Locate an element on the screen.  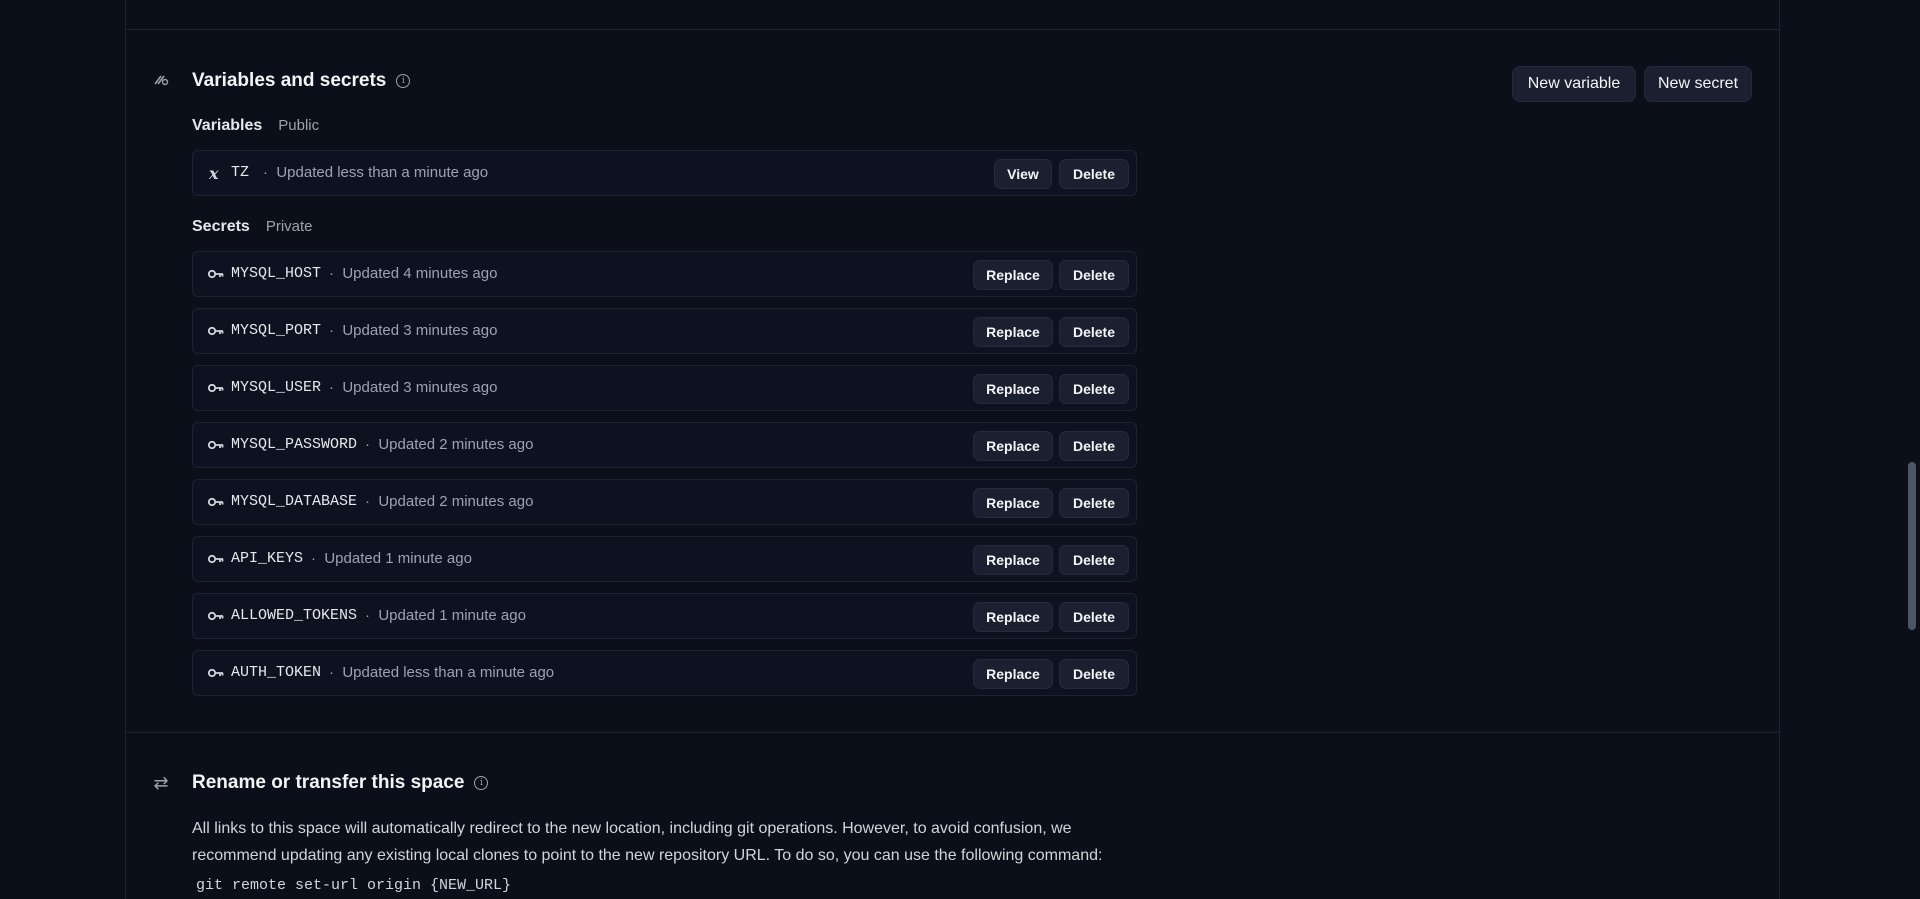
svg-text: x is located at coordinates (213, 173).